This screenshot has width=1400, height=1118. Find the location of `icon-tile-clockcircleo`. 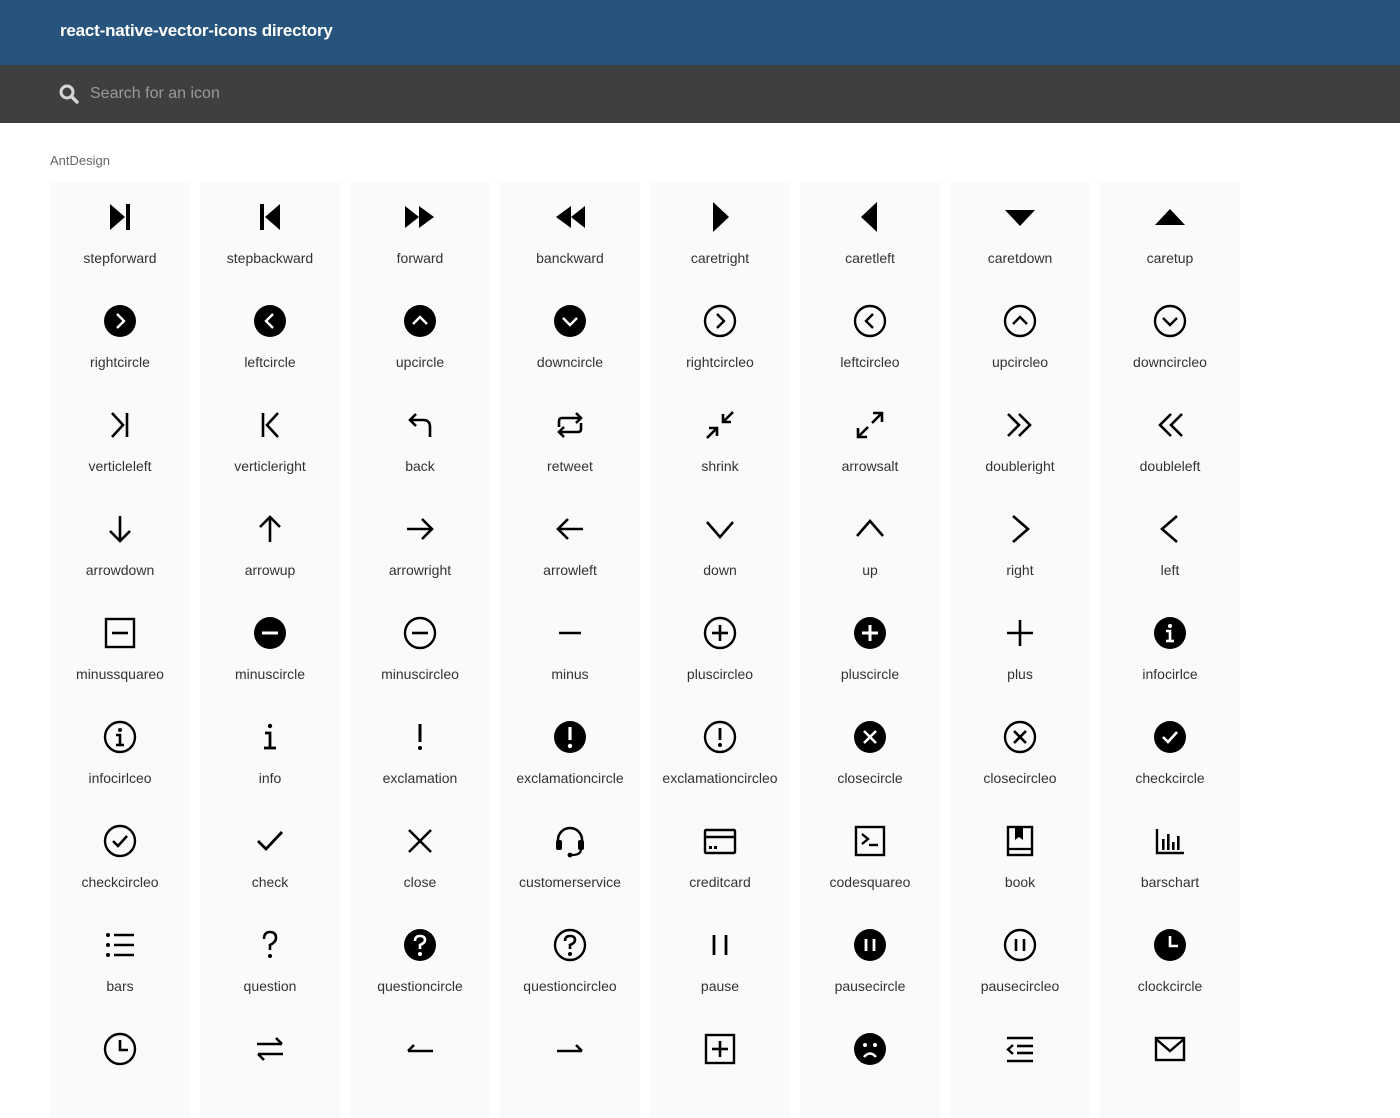

icon-tile-clockcircleo is located at coordinates (120, 1066).